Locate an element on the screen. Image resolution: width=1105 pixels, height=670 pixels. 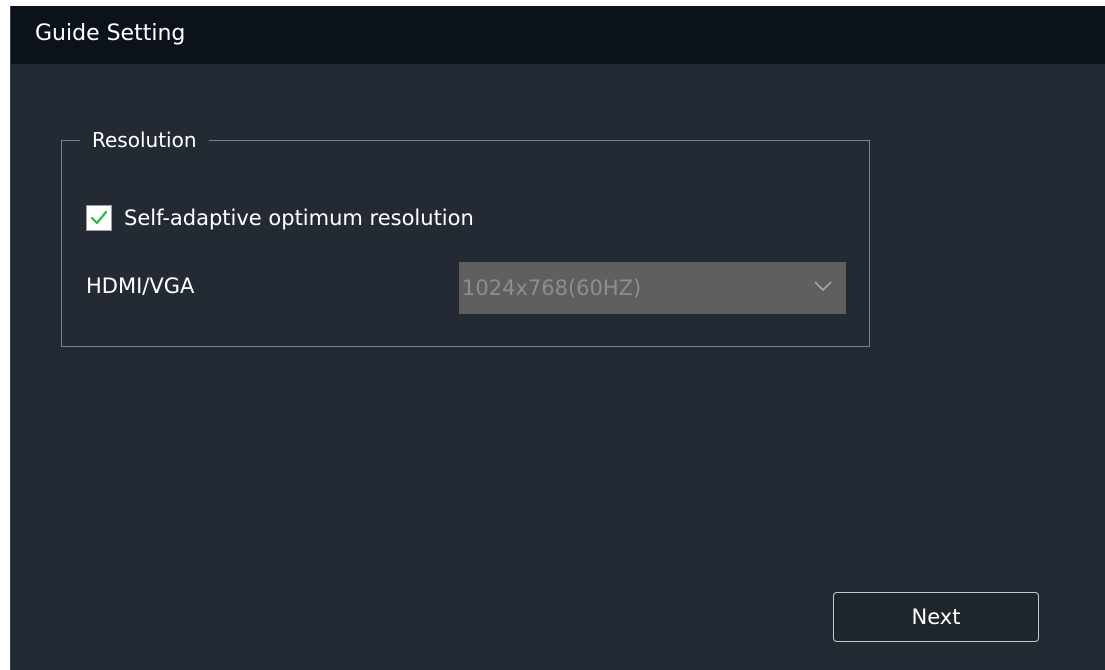
next-button: Next is located at coordinates (936, 617).